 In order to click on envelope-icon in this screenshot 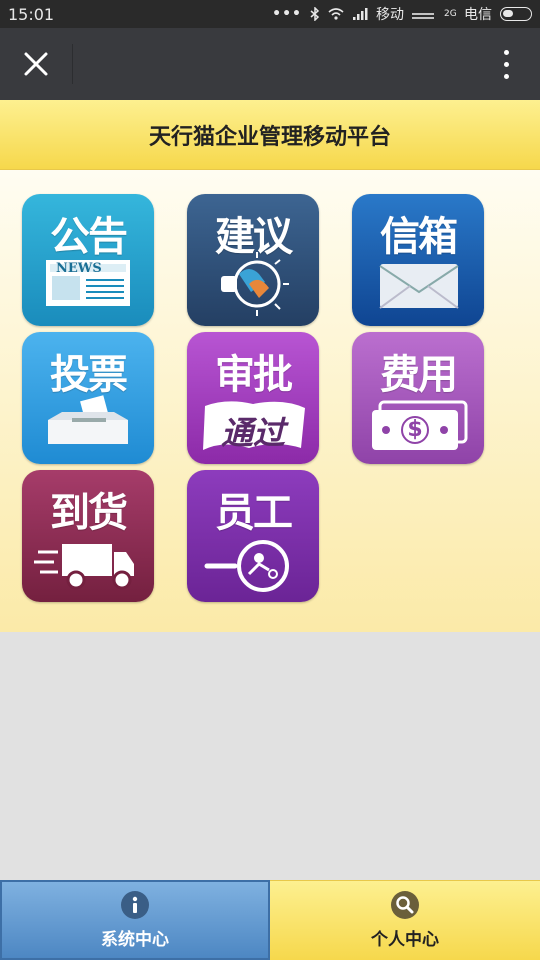, I will do `click(419, 286)`.